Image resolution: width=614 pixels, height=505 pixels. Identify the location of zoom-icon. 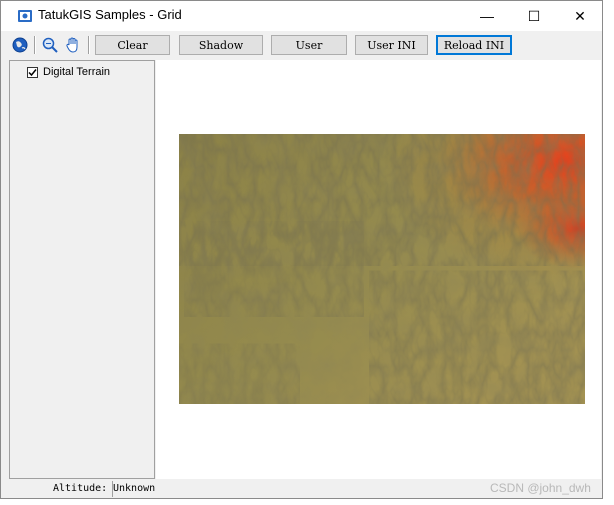
(50, 45).